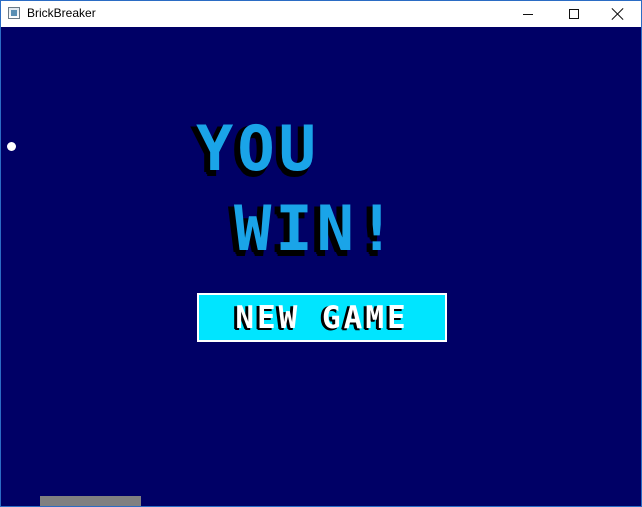 This screenshot has height=507, width=642. I want to click on paddle, so click(90, 501).